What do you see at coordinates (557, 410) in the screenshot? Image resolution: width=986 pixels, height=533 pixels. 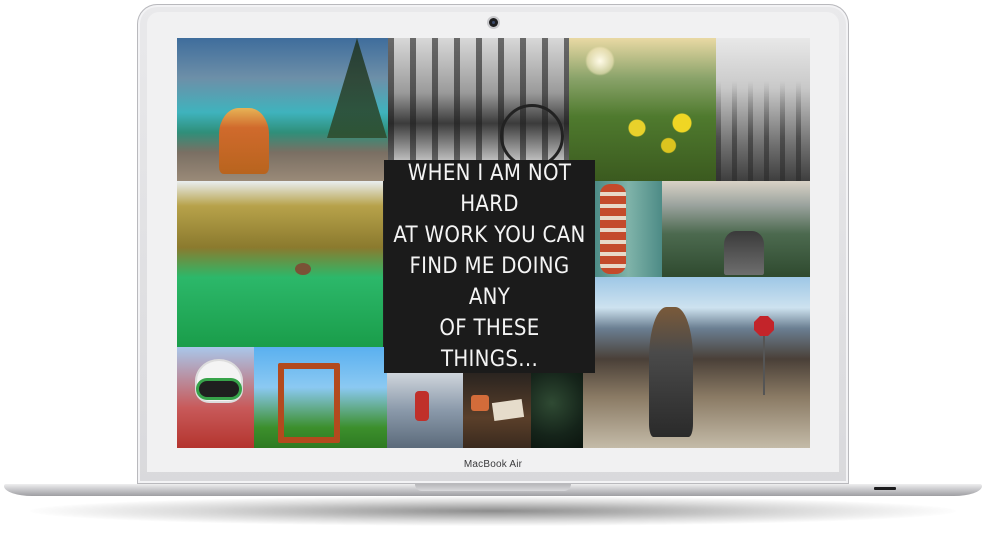 I see `photo-bokeh` at bounding box center [557, 410].